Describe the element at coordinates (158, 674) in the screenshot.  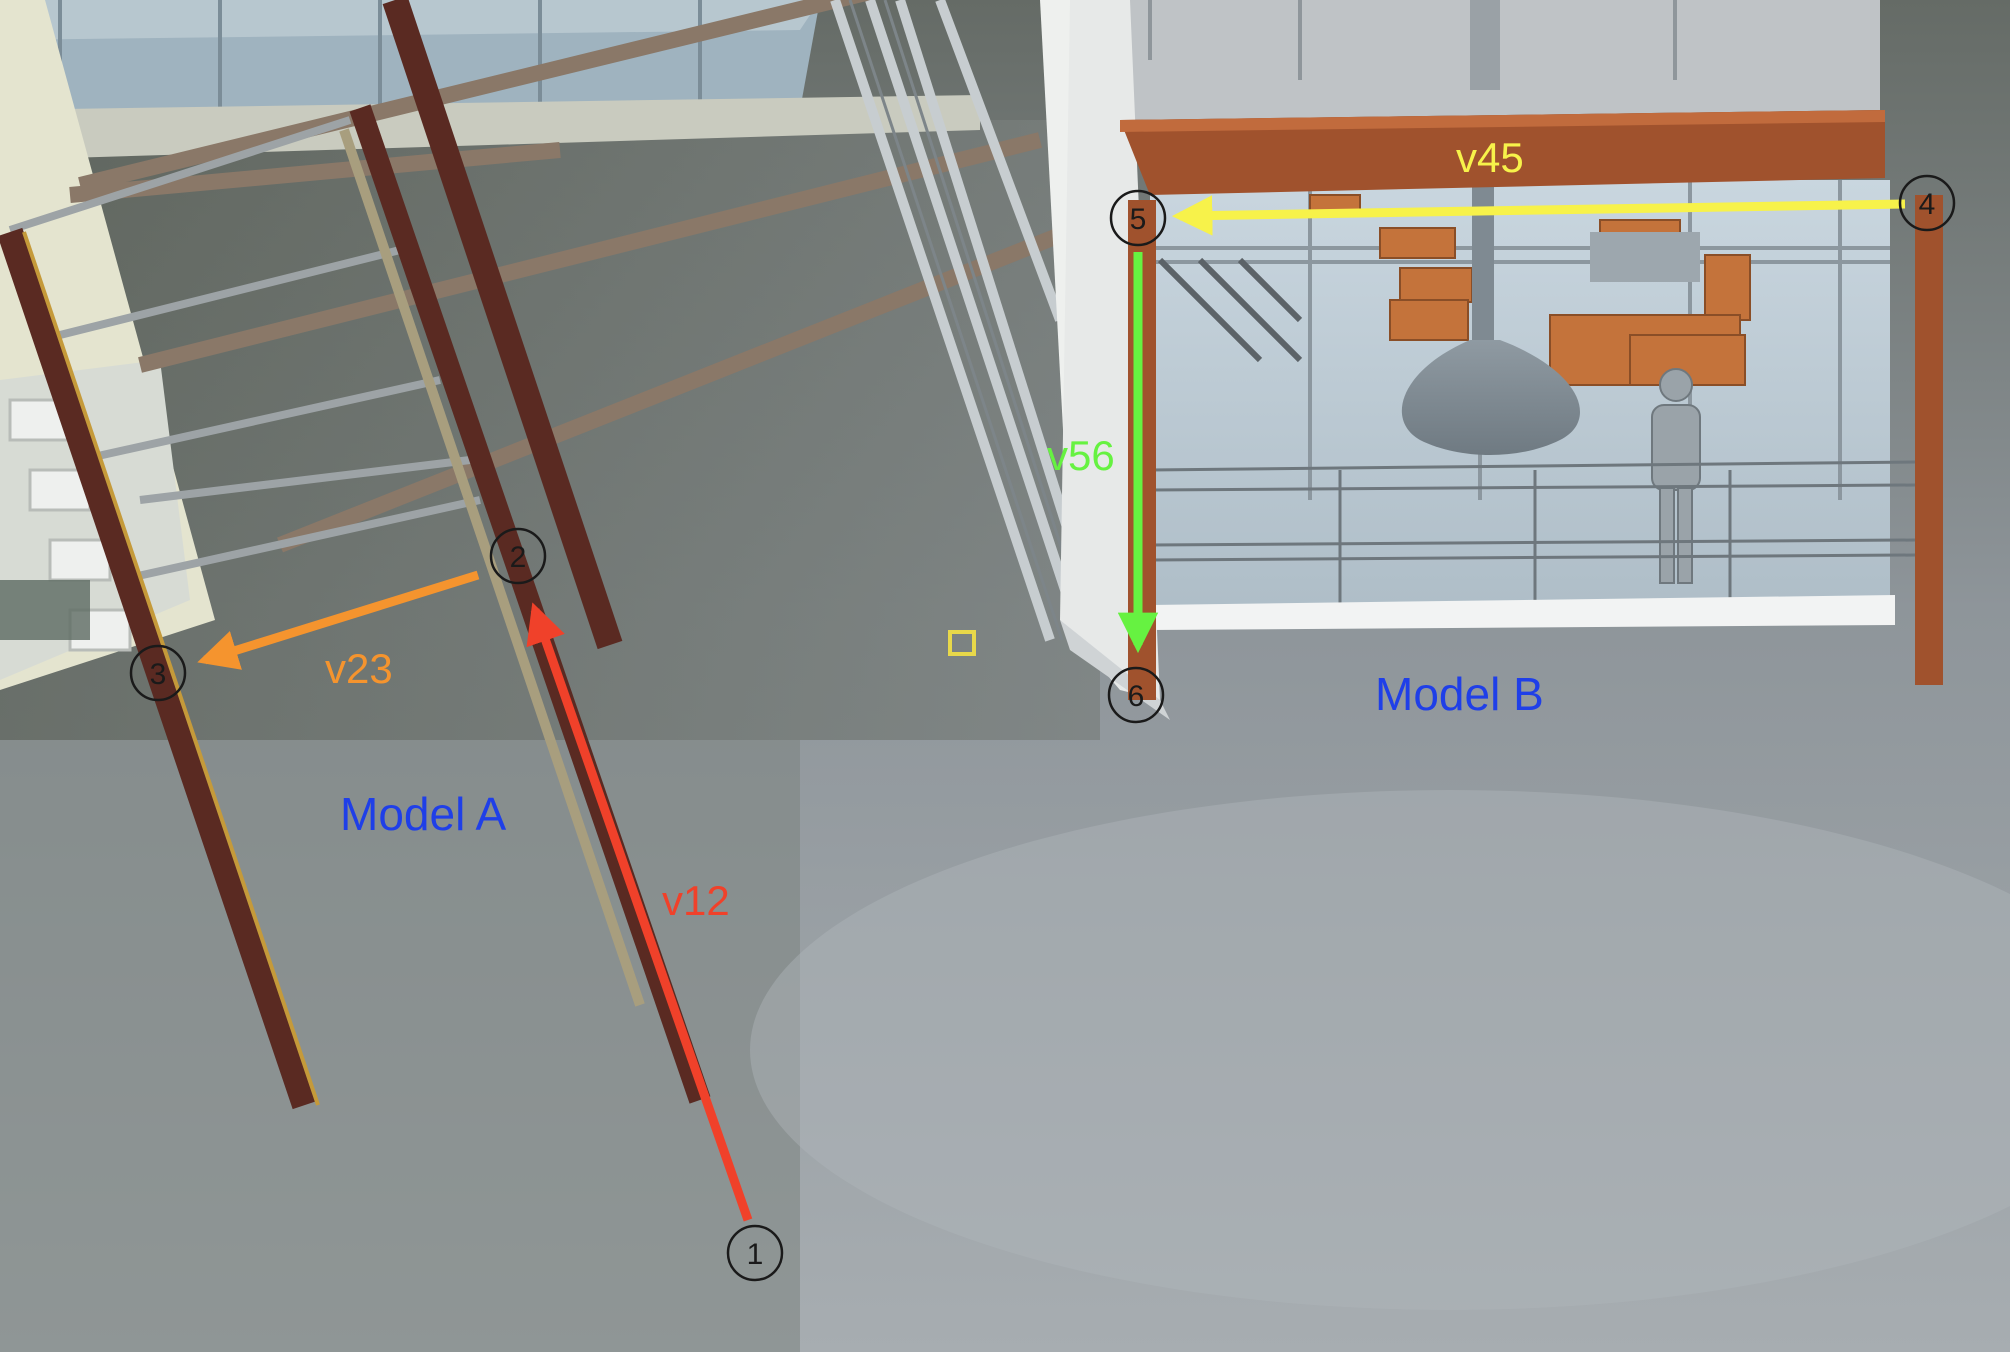
I see `point-3-label: 3` at that location.